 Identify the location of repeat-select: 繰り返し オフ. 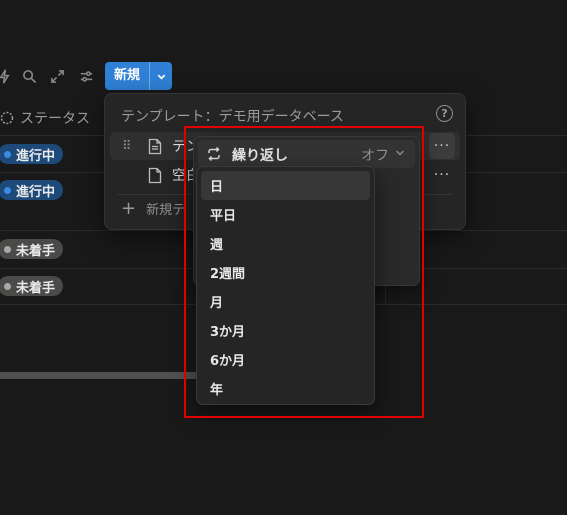
(306, 154).